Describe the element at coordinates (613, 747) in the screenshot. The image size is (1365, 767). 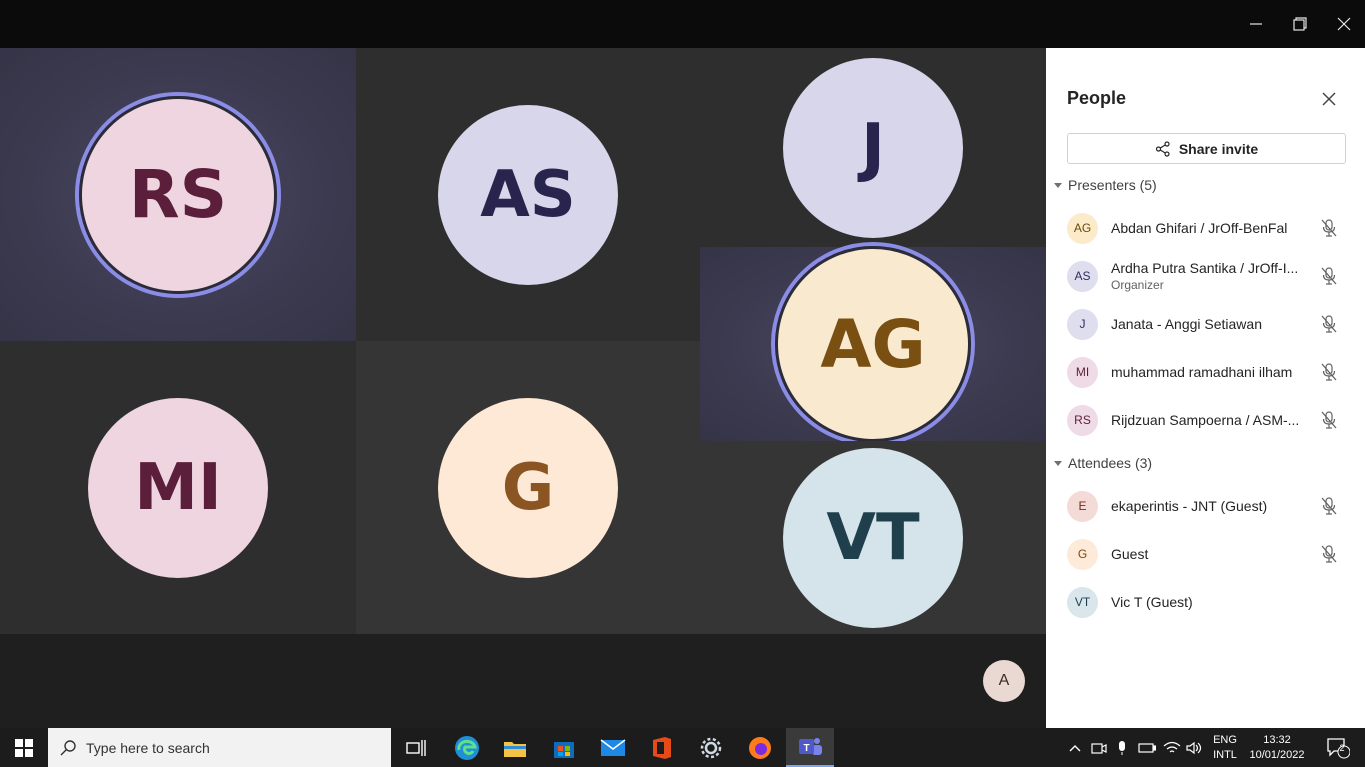
I see `mail-taskbar-button` at that location.